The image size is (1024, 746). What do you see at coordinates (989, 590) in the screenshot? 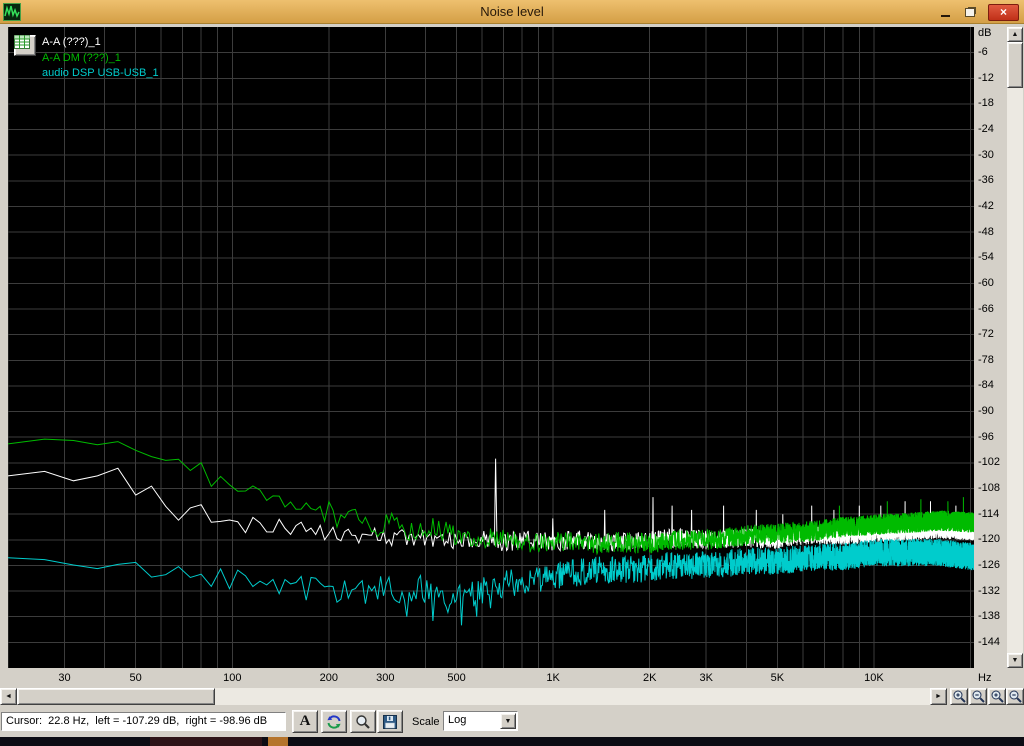
I see `y-tick-label: -132` at bounding box center [989, 590].